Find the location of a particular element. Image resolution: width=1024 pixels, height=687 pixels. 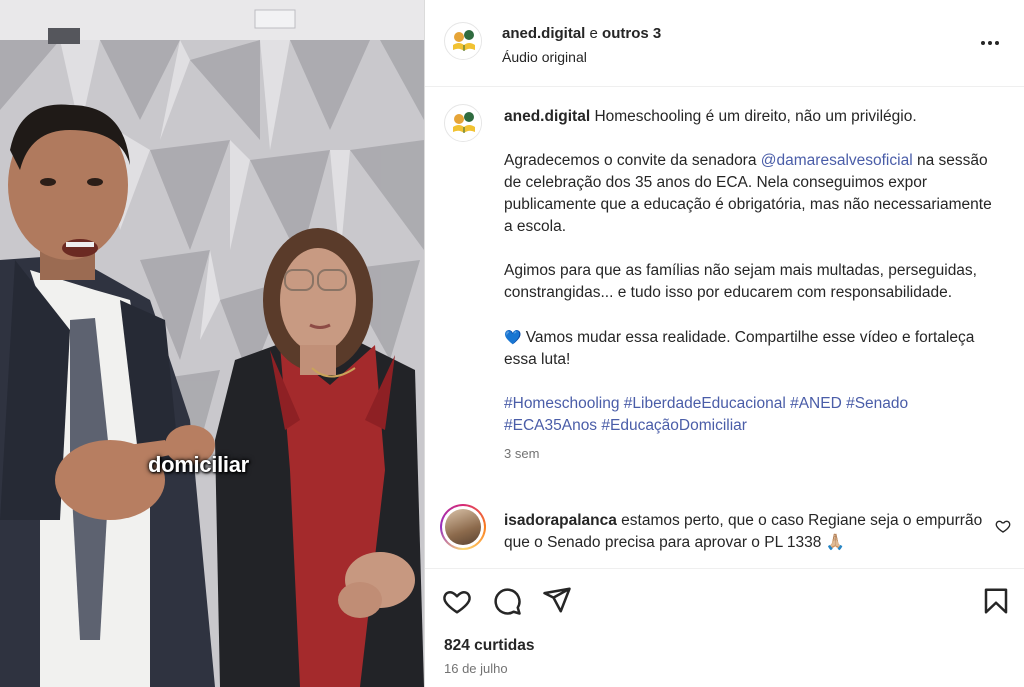

post-date: 16 de julho is located at coordinates (476, 668).